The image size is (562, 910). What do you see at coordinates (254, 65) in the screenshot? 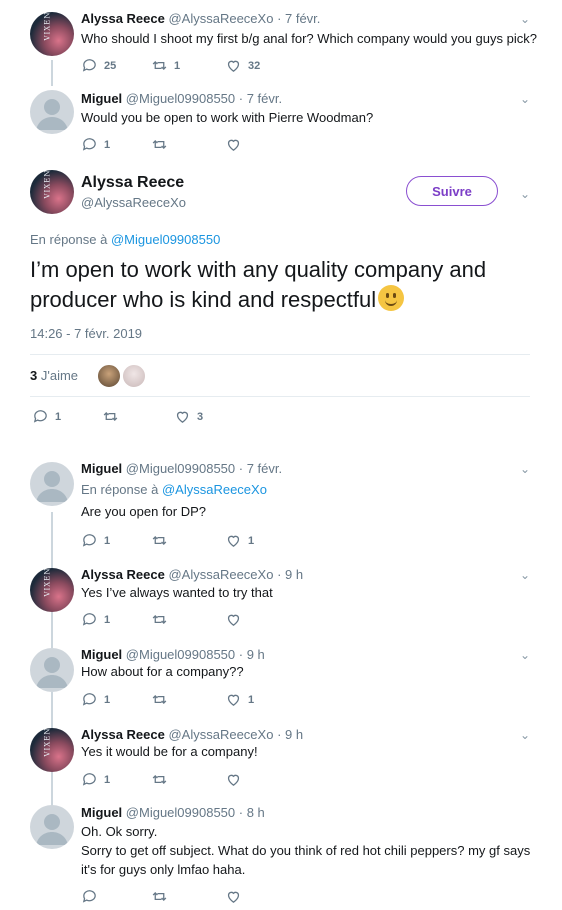
I see `like-count: 32` at bounding box center [254, 65].